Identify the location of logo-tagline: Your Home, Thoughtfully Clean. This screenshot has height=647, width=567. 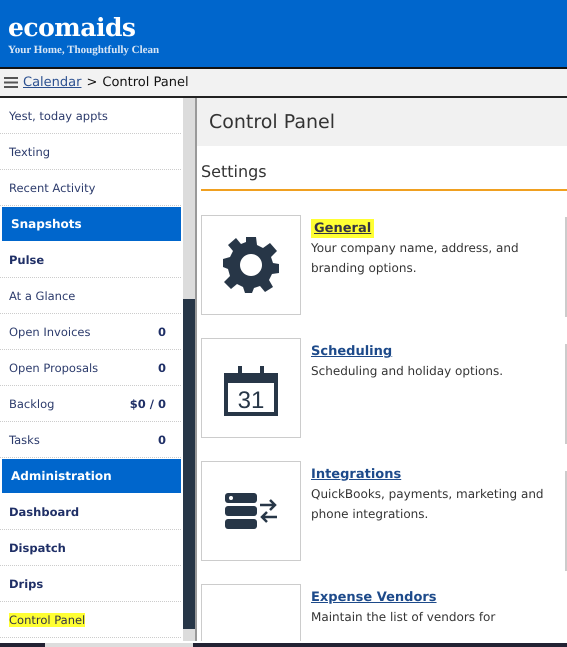
(84, 50).